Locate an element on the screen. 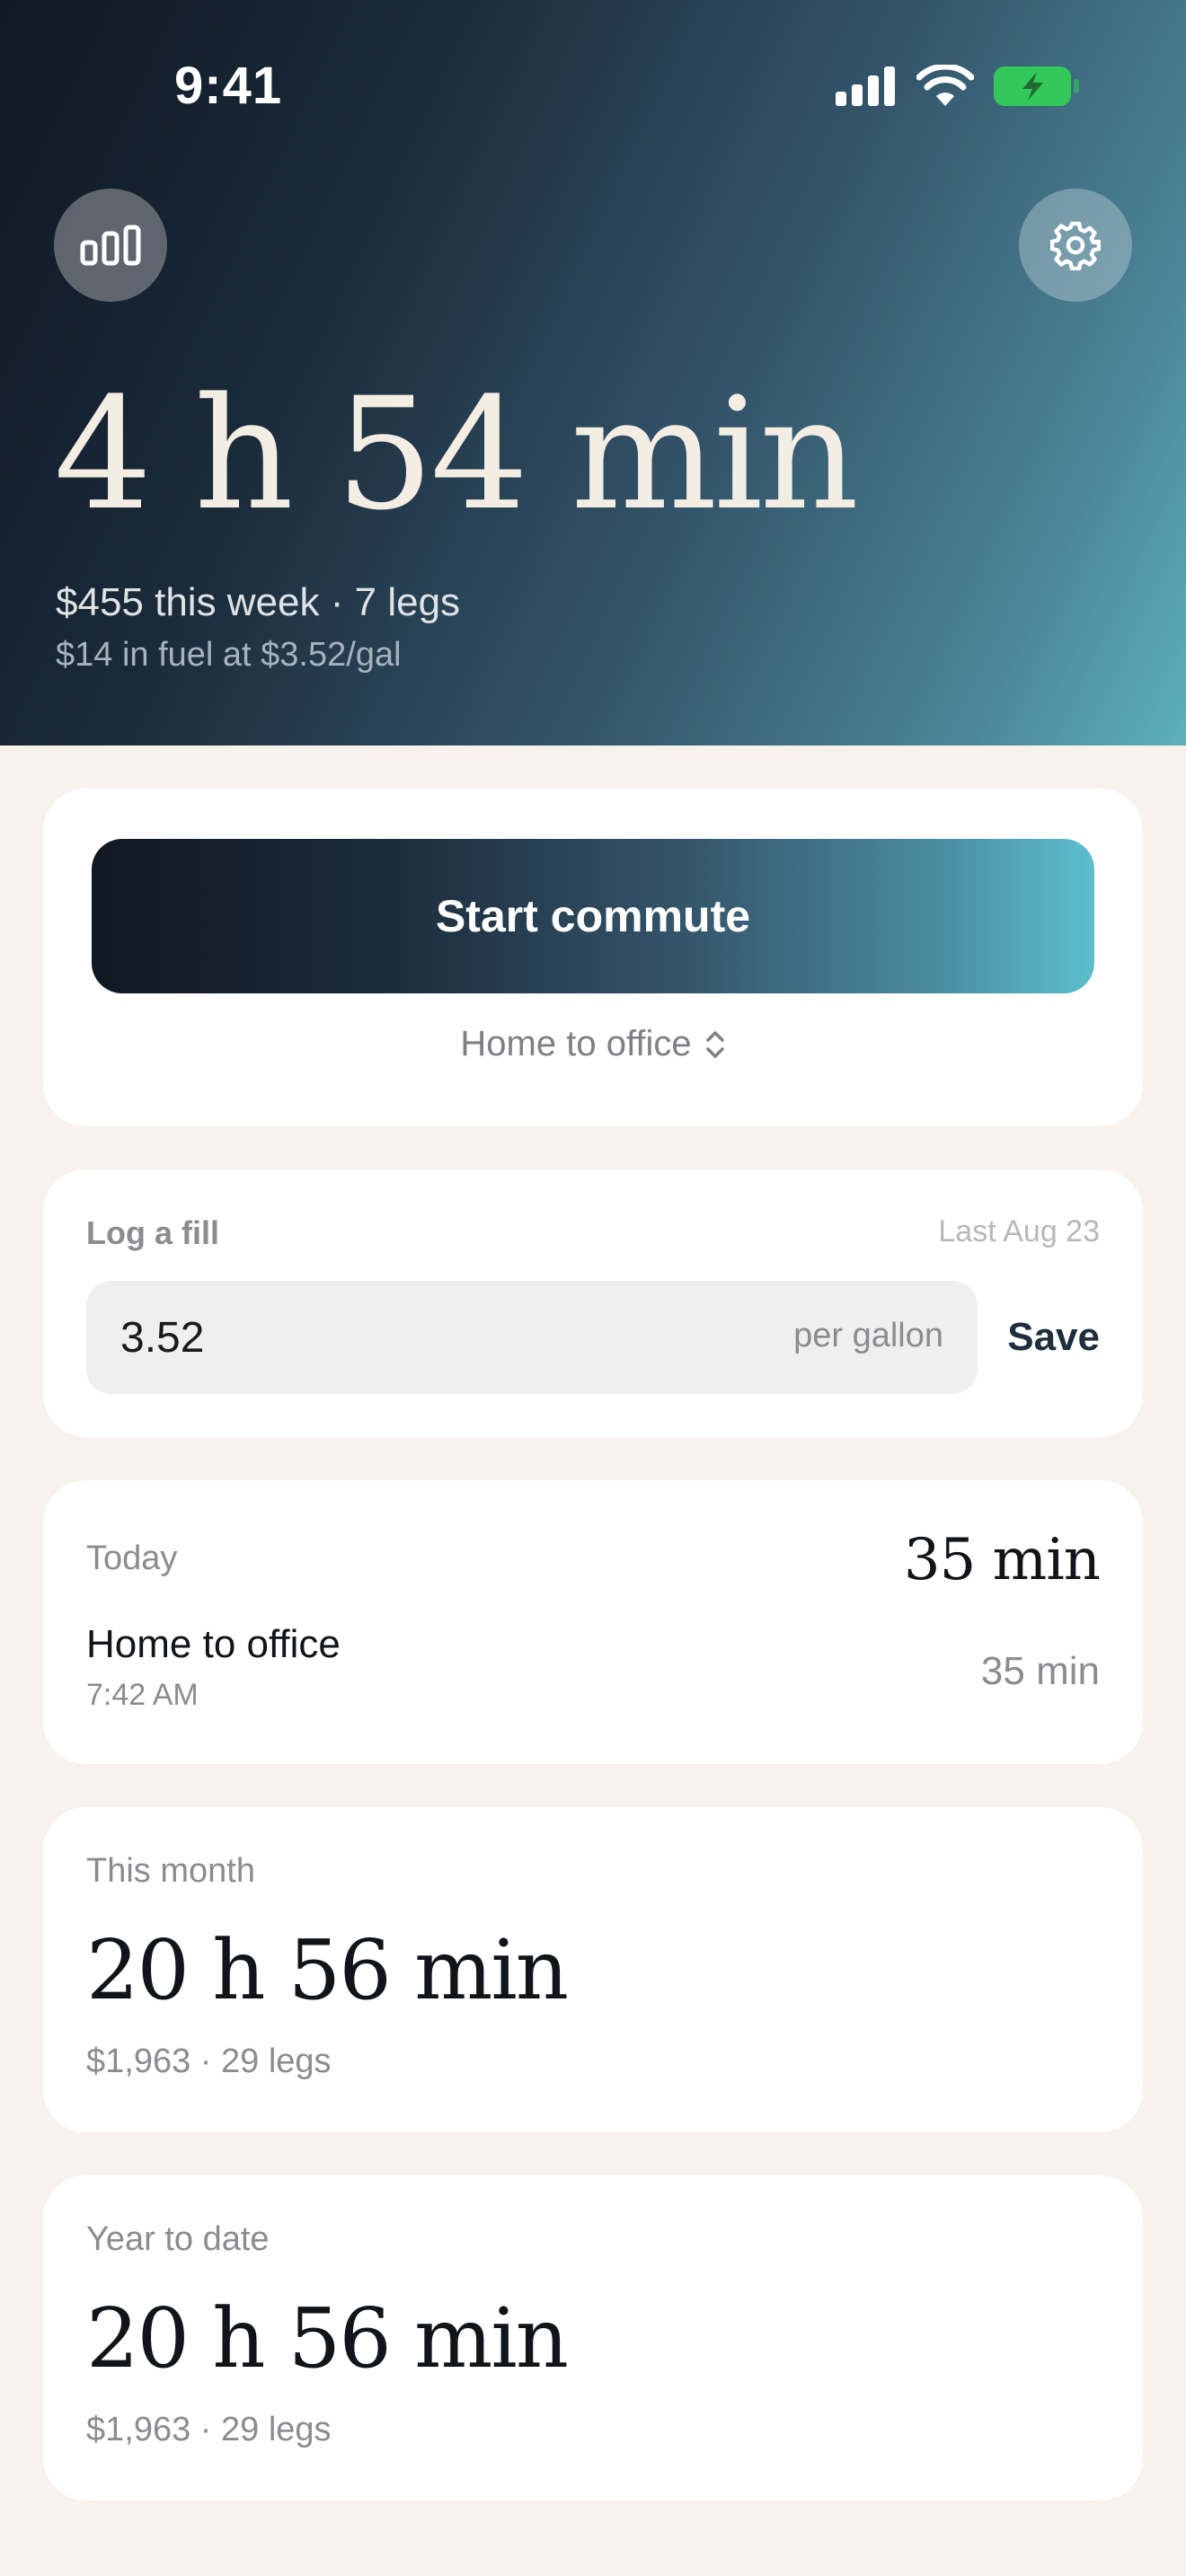 This screenshot has height=2576, width=1186. month-summary-card: This month 20 h 56 min $1,963 · 29 legs is located at coordinates (593, 1969).